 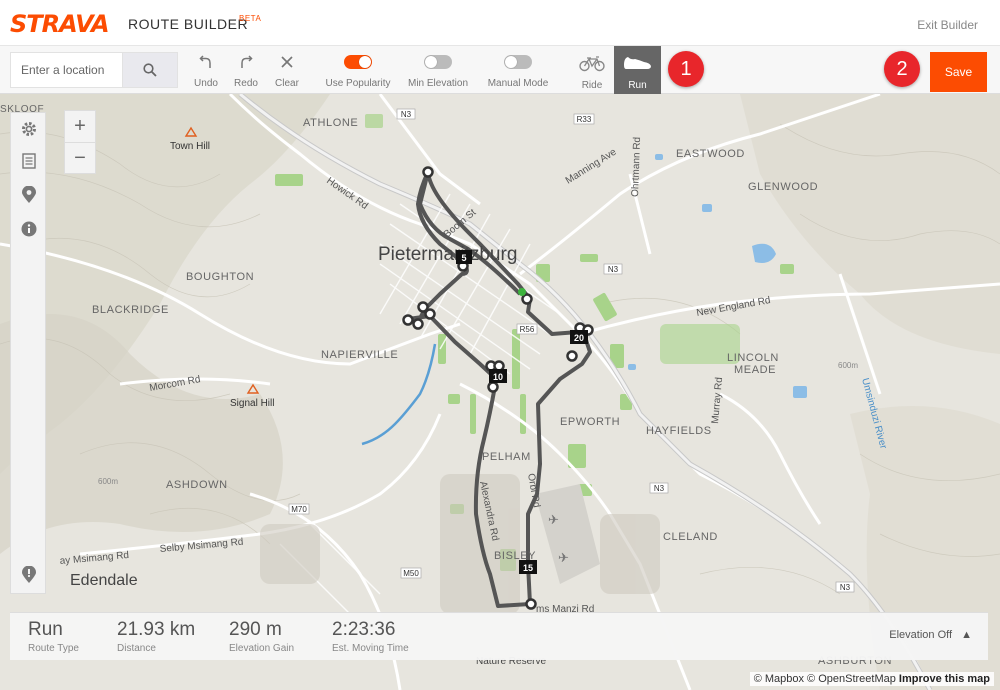 I want to click on search-input, so click(x=66, y=70).